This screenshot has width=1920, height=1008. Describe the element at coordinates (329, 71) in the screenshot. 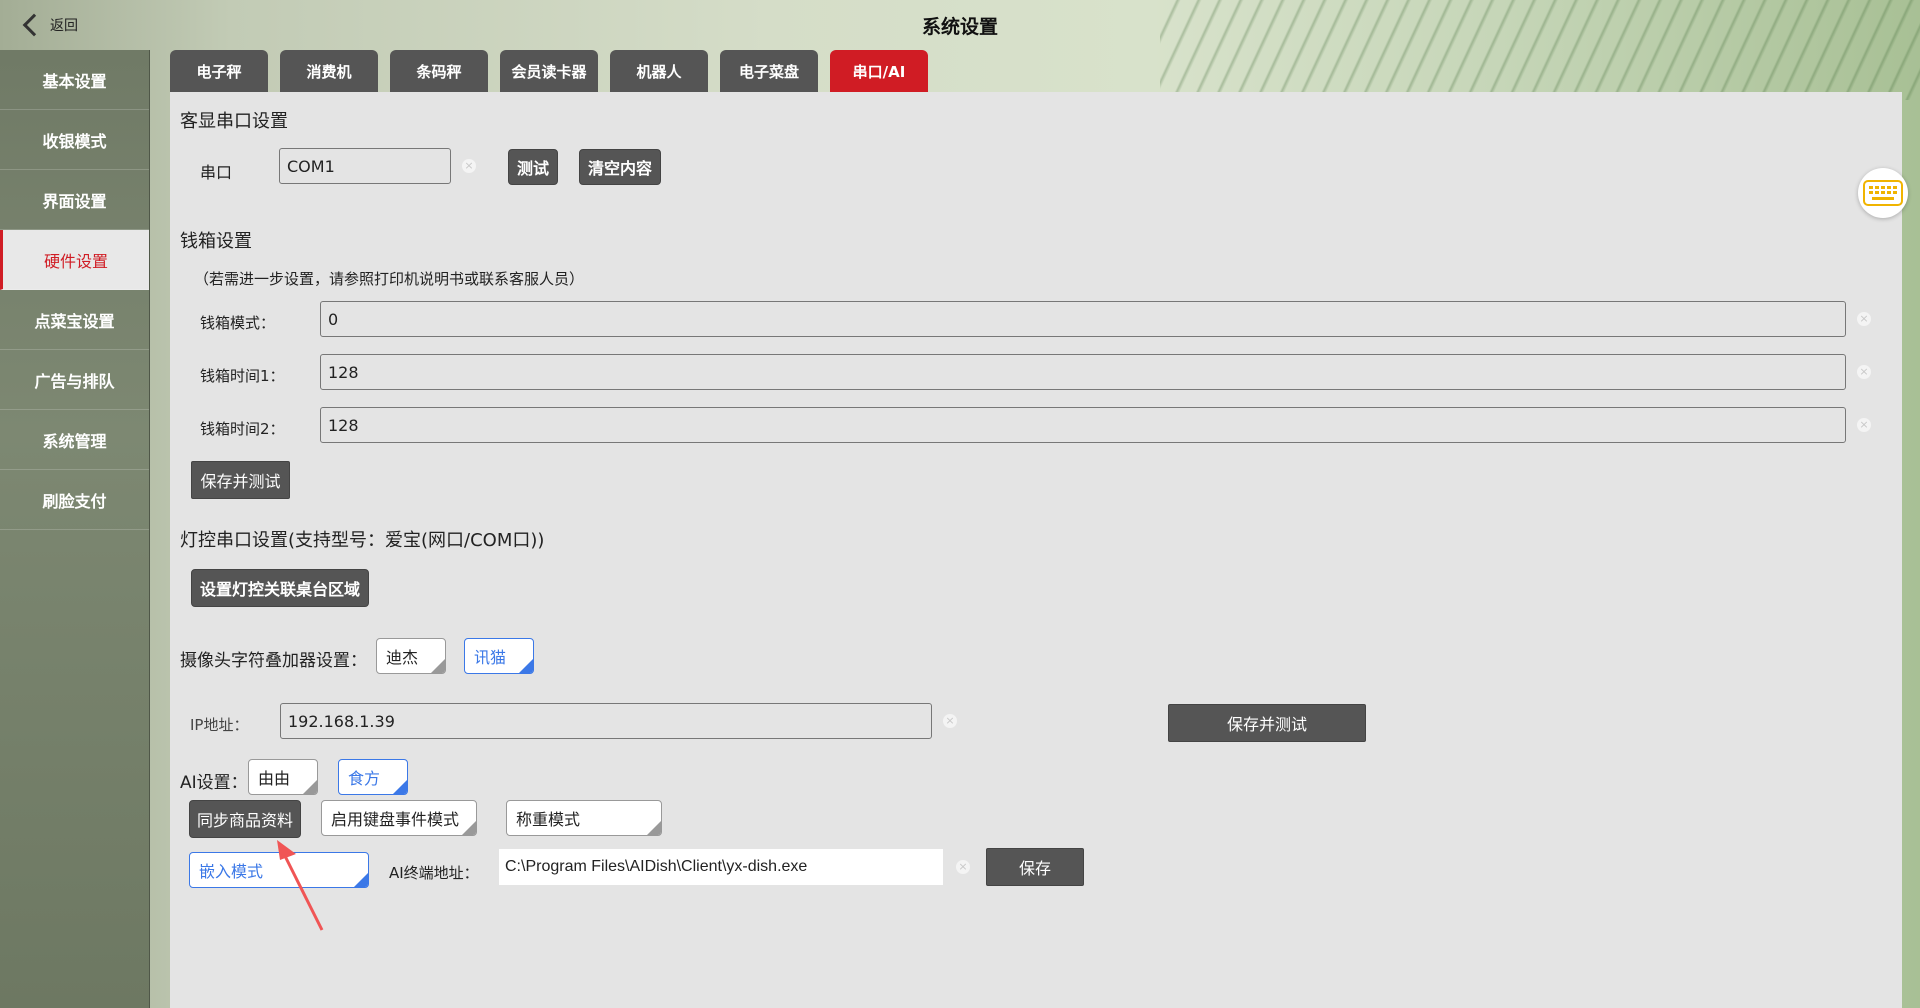

I see `tab-consumption-machine: 消费机` at that location.